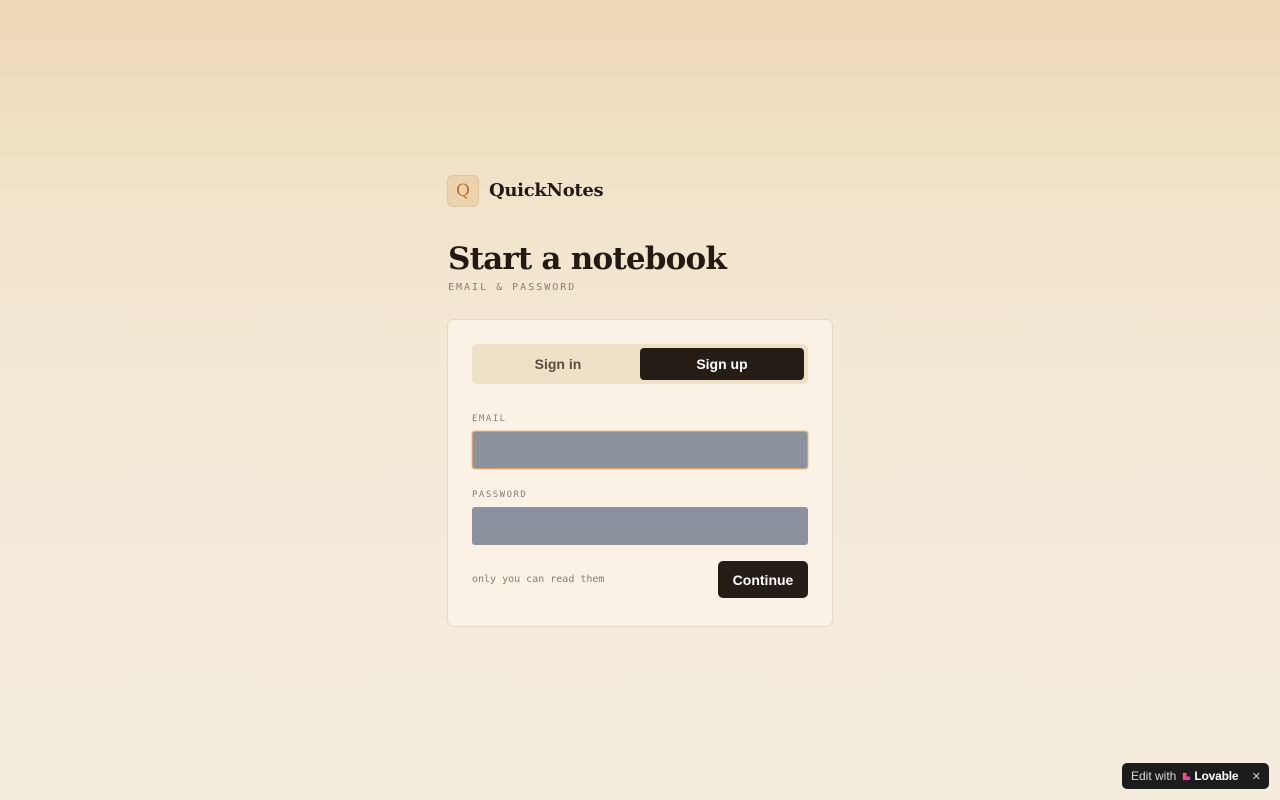 This screenshot has height=800, width=1280. What do you see at coordinates (463, 190) in the screenshot?
I see `app-logo-icon: Q` at bounding box center [463, 190].